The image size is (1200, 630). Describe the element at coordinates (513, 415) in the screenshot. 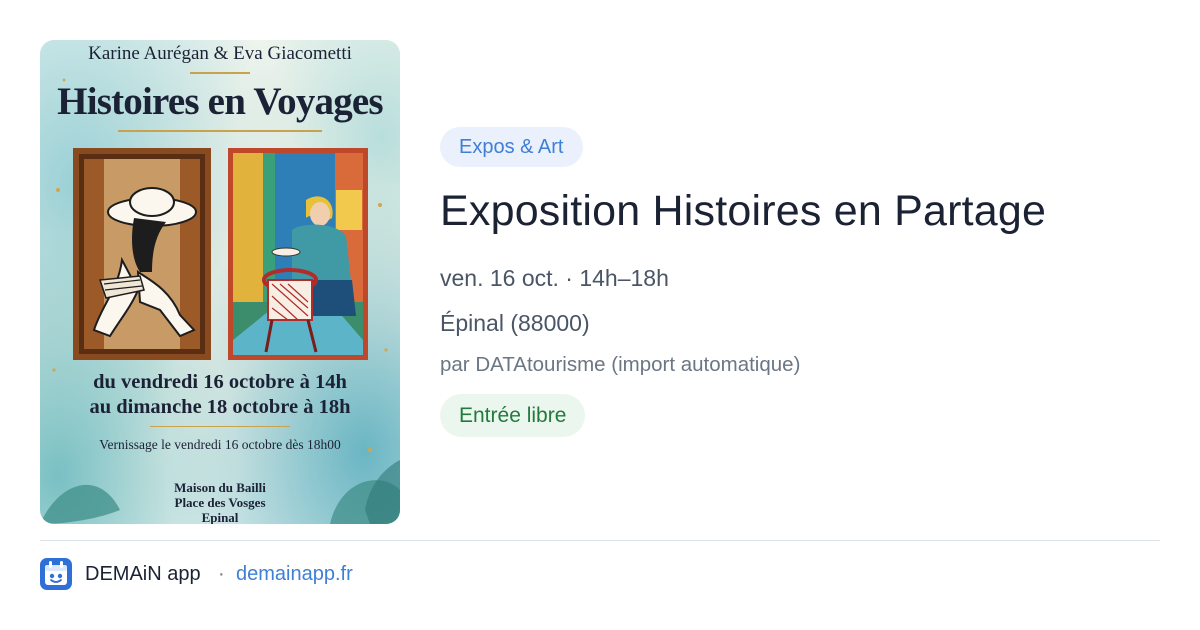

I see `price-badge: Entrée libre` at that location.